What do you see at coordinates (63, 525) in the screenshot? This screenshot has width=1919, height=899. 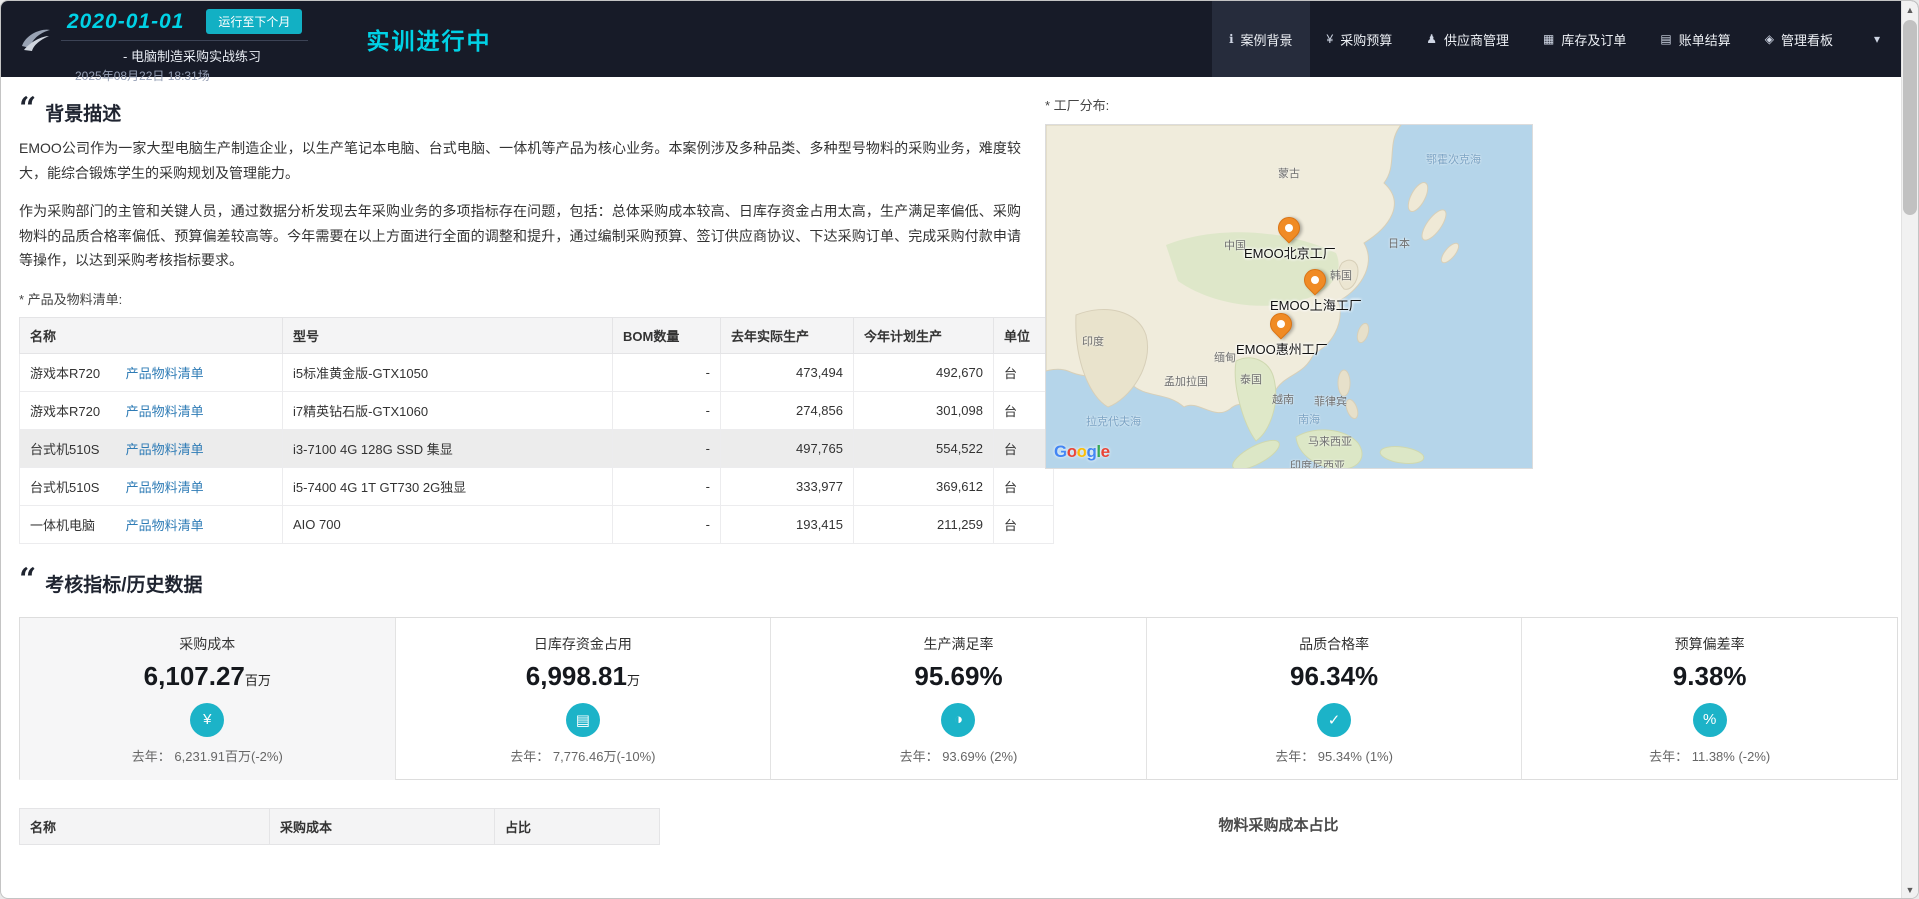 I see `product-name: 一体机电脑` at bounding box center [63, 525].